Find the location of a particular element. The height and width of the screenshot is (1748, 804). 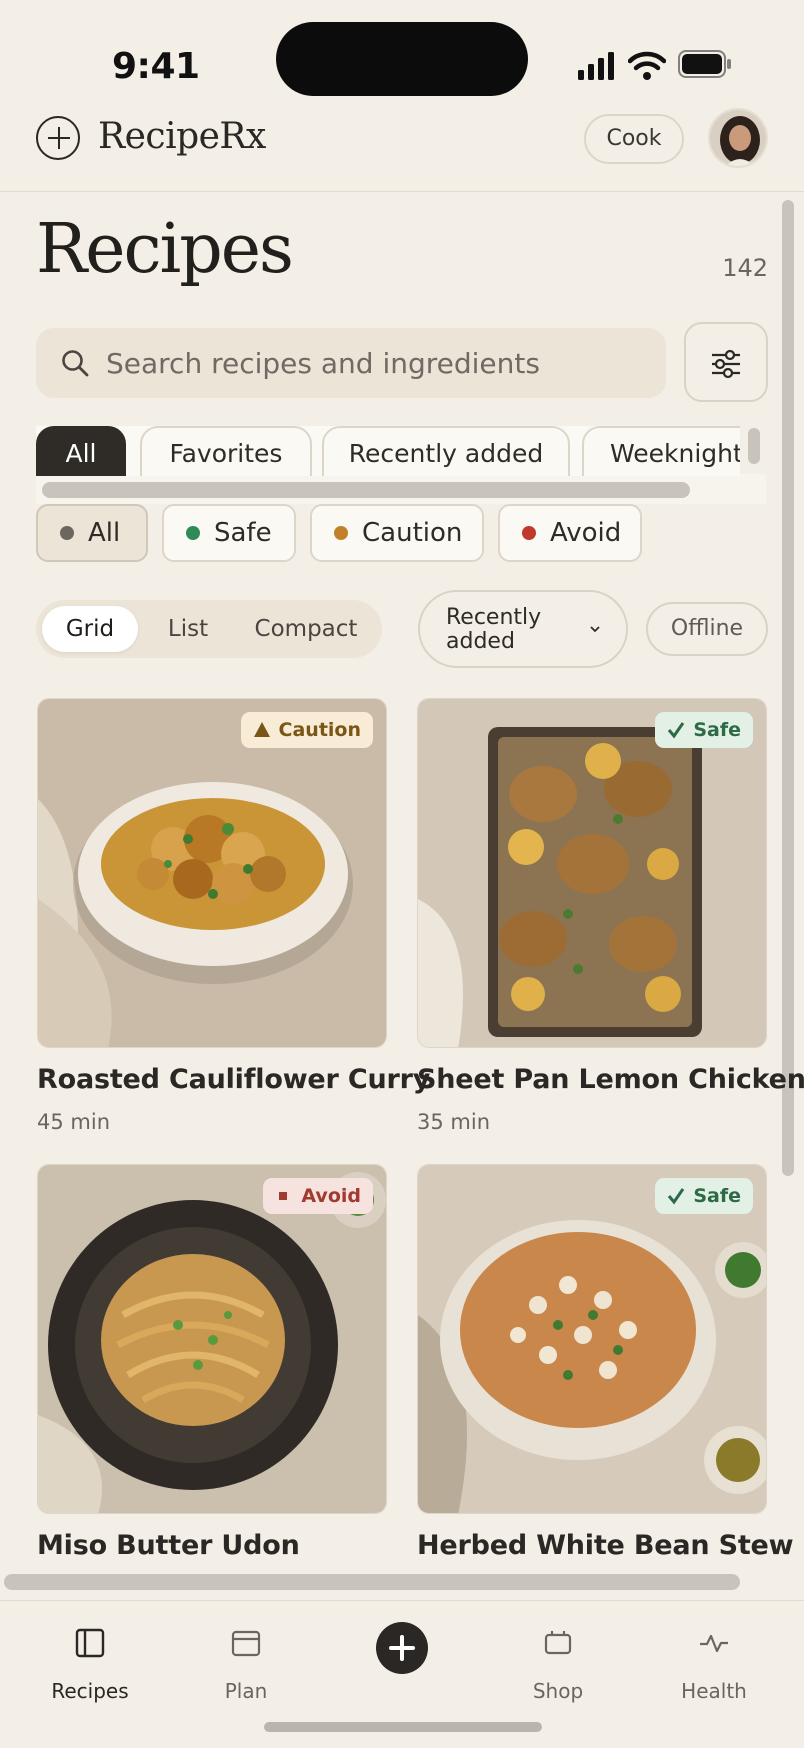

safety-filter-avoid: Avoid is located at coordinates (570, 533).